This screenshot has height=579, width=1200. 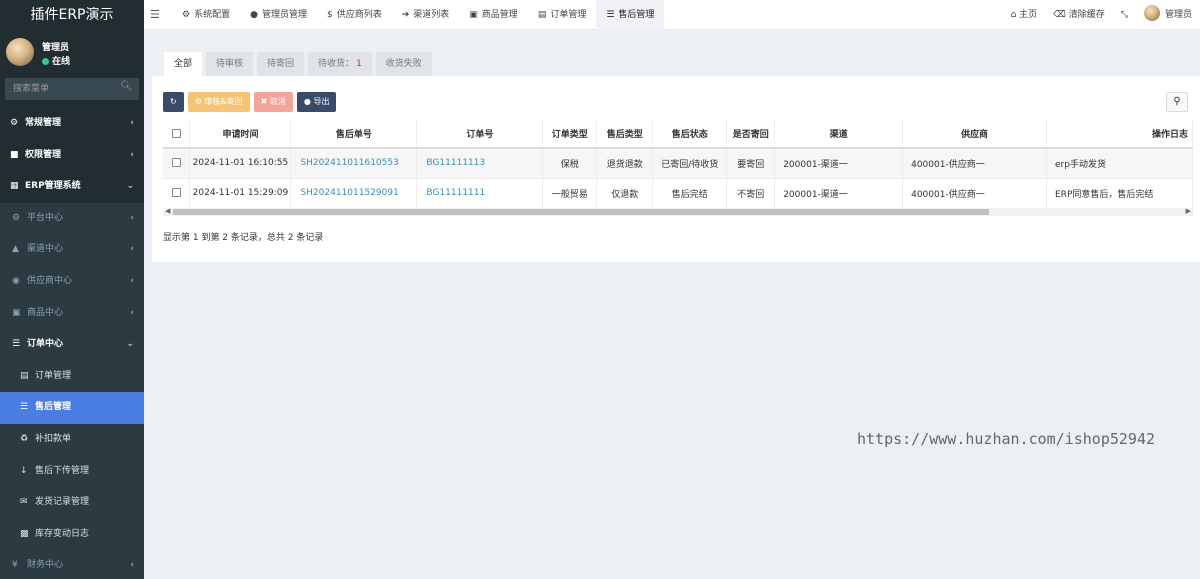 I want to click on horizontal-scrollbar: ◀ ▶, so click(x=678, y=211).